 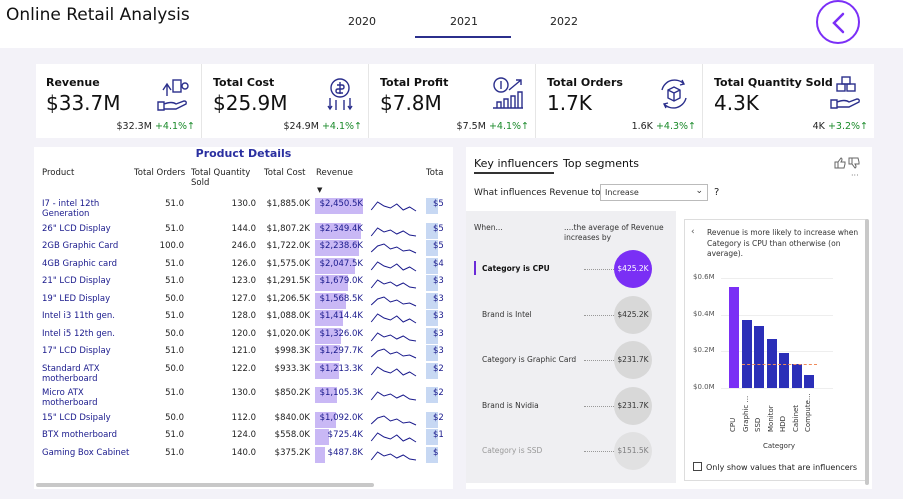 What do you see at coordinates (159, 173) in the screenshot?
I see `col-header-orders: Total Orders` at bounding box center [159, 173].